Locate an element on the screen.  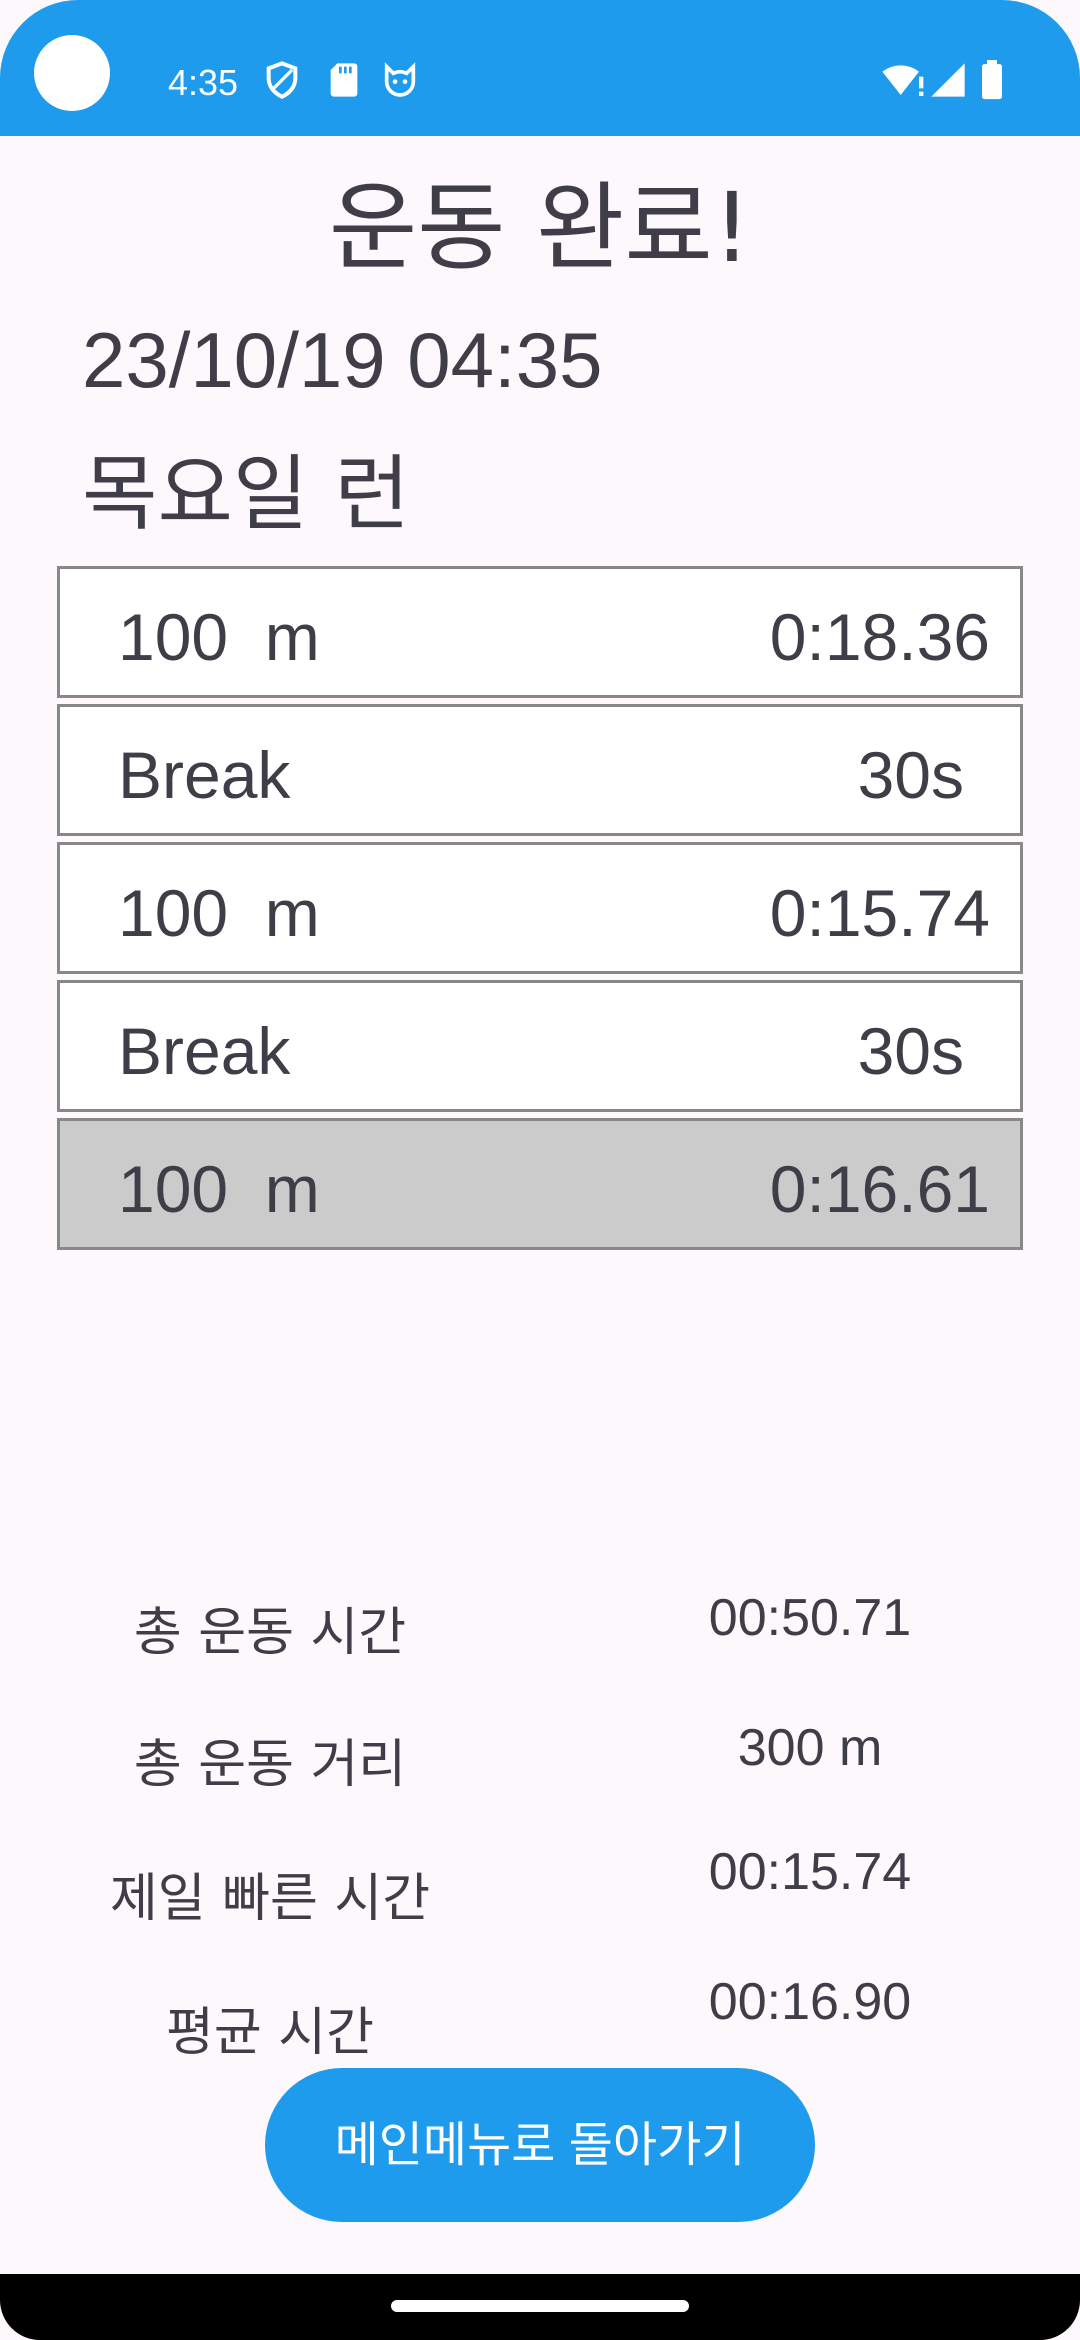
cat-face-icon is located at coordinates (400, 80).